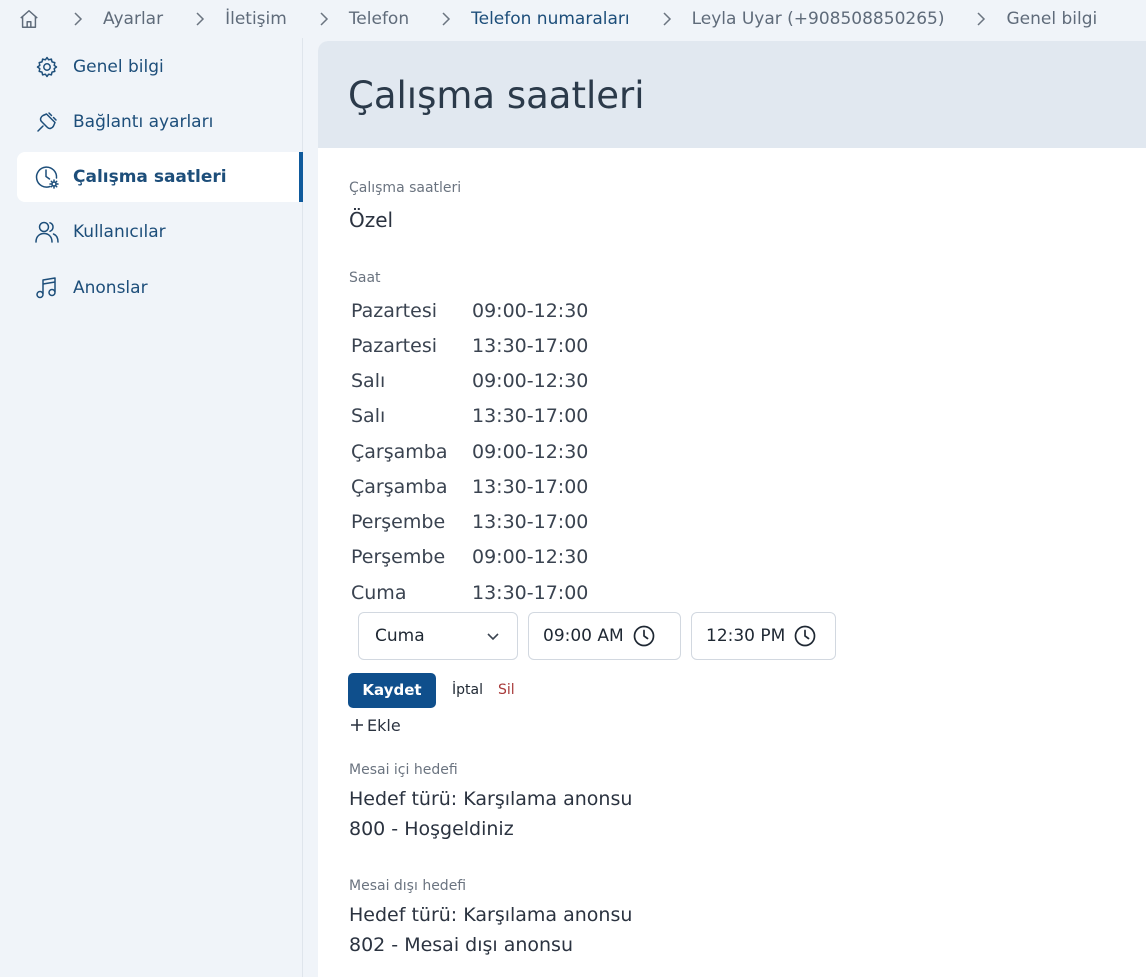  Describe the element at coordinates (110, 288) in the screenshot. I see `sidebar-item-label: Anonslar` at that location.